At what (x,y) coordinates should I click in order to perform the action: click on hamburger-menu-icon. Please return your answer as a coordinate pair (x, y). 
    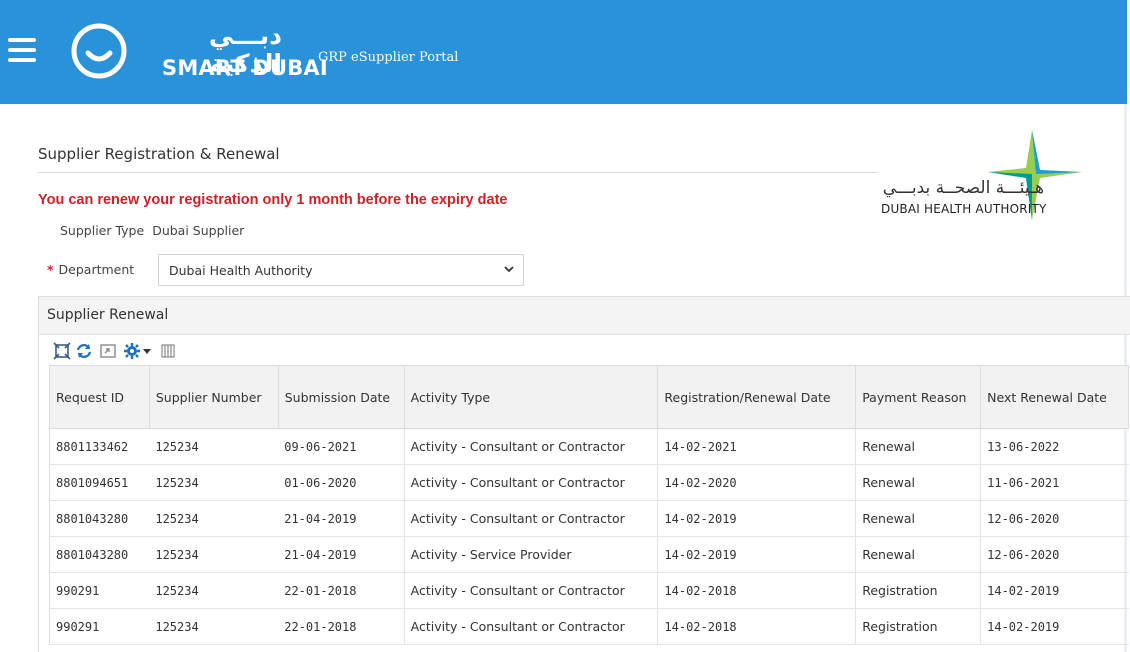
    Looking at the image, I should click on (23, 50).